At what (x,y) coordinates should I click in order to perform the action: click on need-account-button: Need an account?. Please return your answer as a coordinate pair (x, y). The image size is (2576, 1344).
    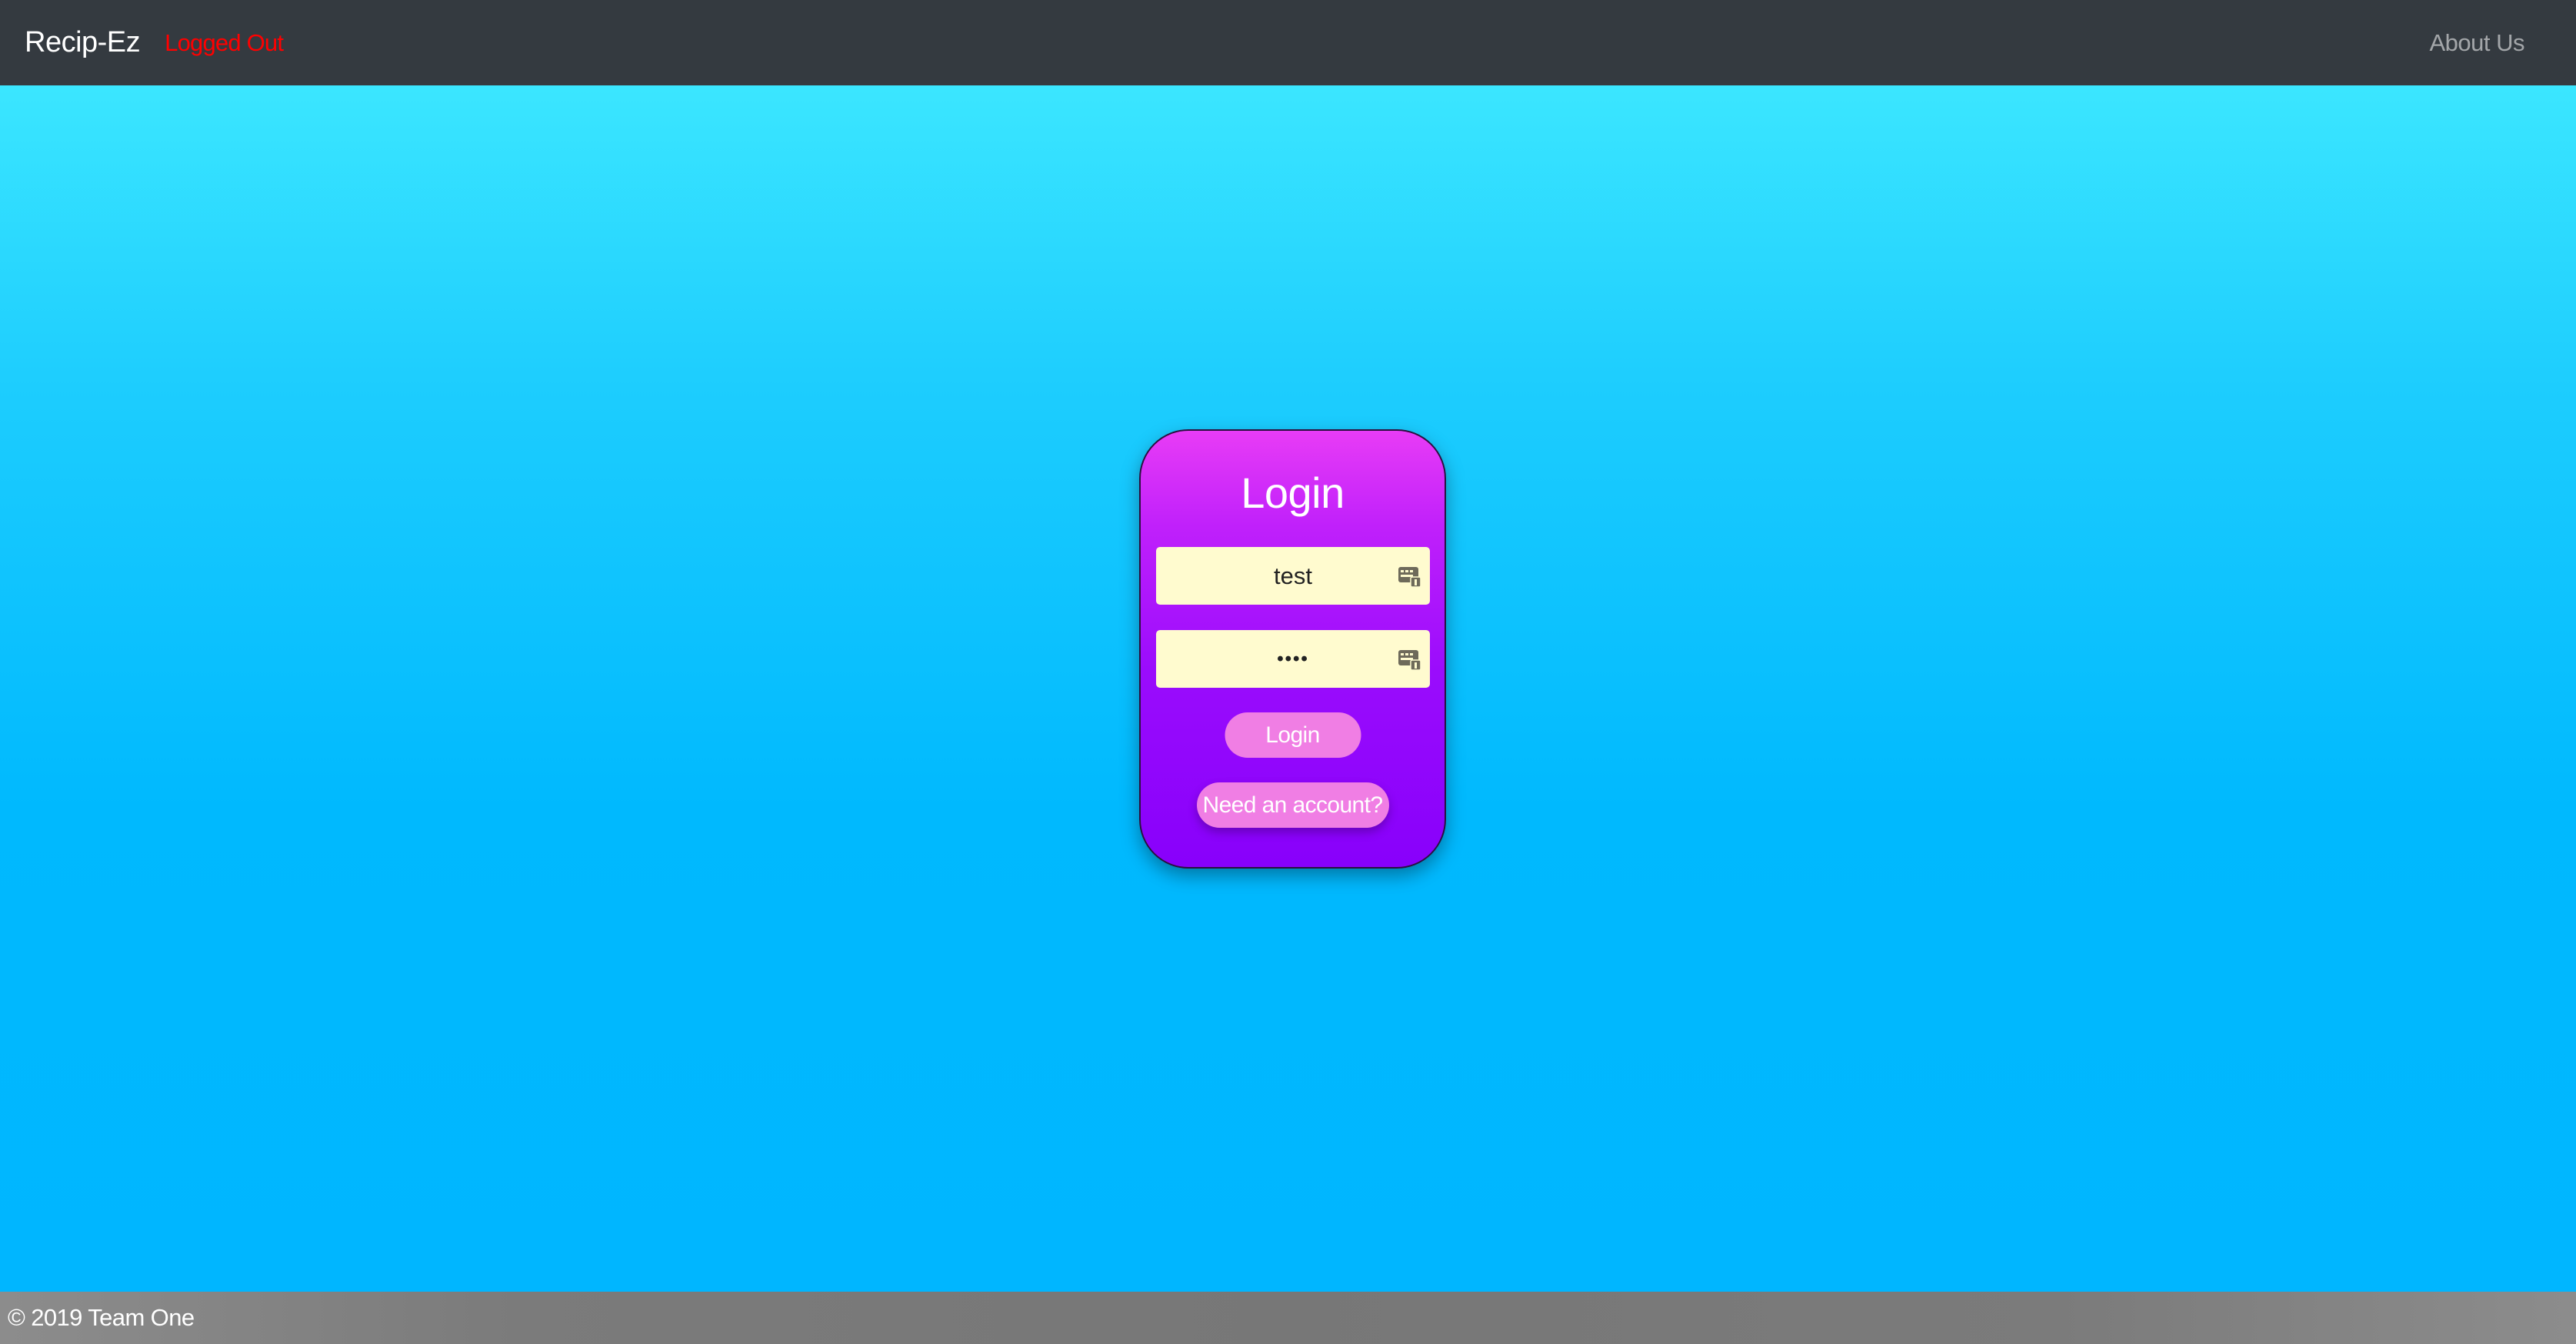
    Looking at the image, I should click on (1292, 805).